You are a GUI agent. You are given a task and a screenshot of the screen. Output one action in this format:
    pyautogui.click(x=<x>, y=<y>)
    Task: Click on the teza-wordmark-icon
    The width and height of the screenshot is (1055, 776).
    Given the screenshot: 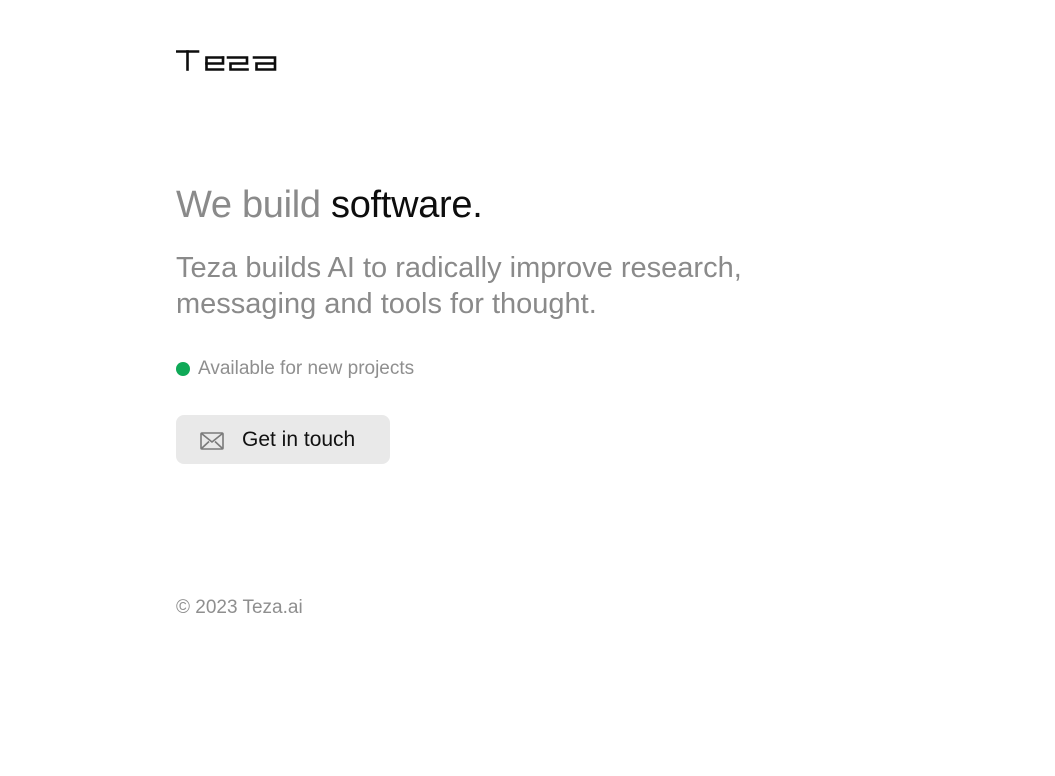 What is the action you would take?
    pyautogui.click(x=226, y=60)
    